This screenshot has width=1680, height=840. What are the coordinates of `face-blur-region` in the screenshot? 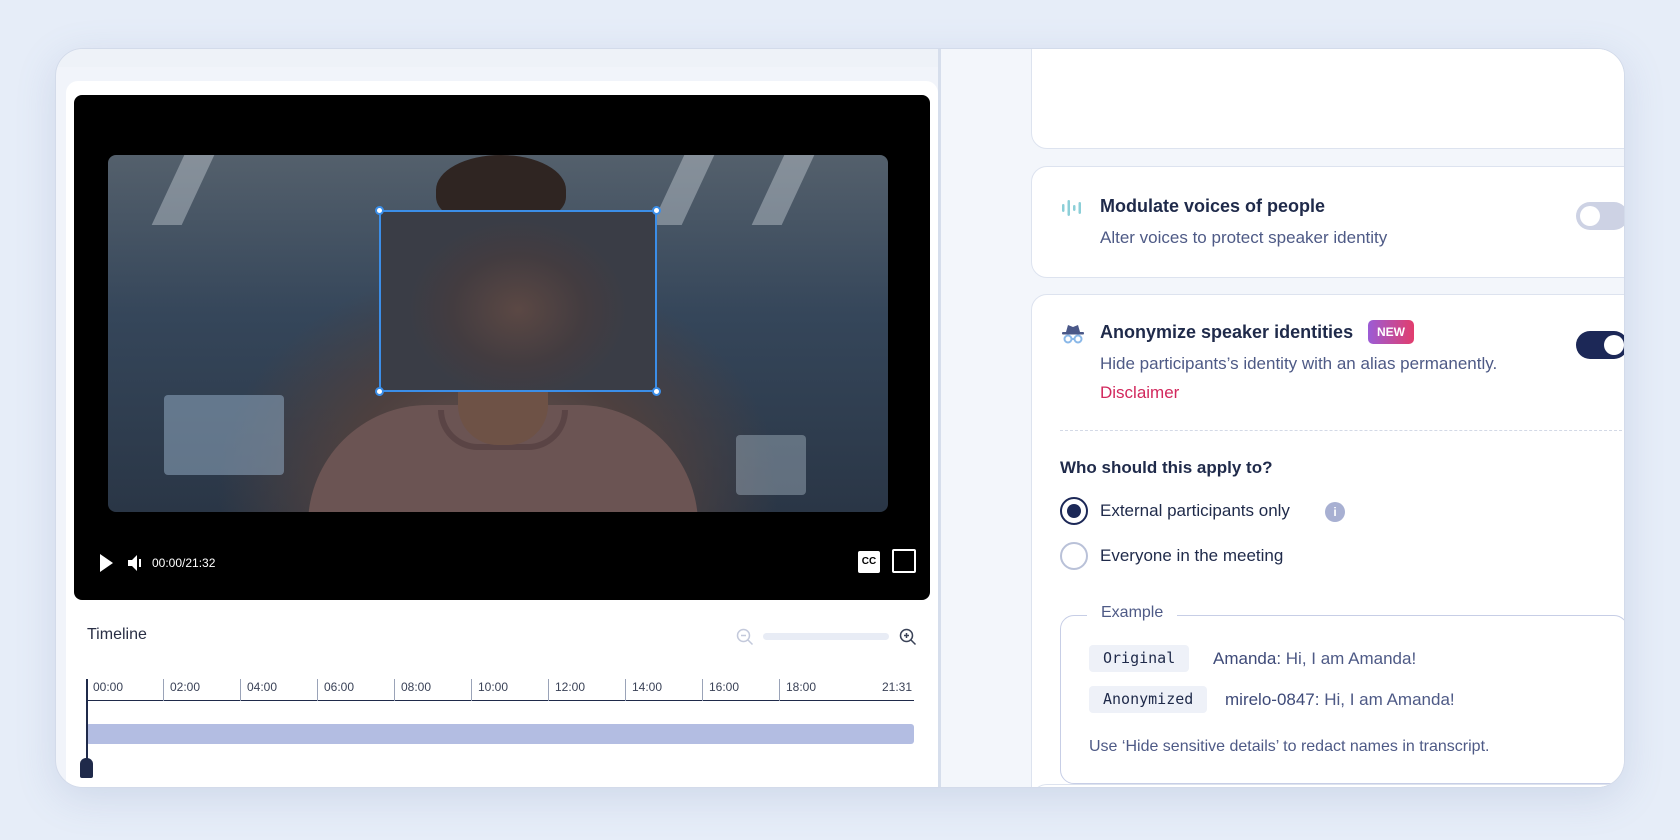 It's located at (518, 301).